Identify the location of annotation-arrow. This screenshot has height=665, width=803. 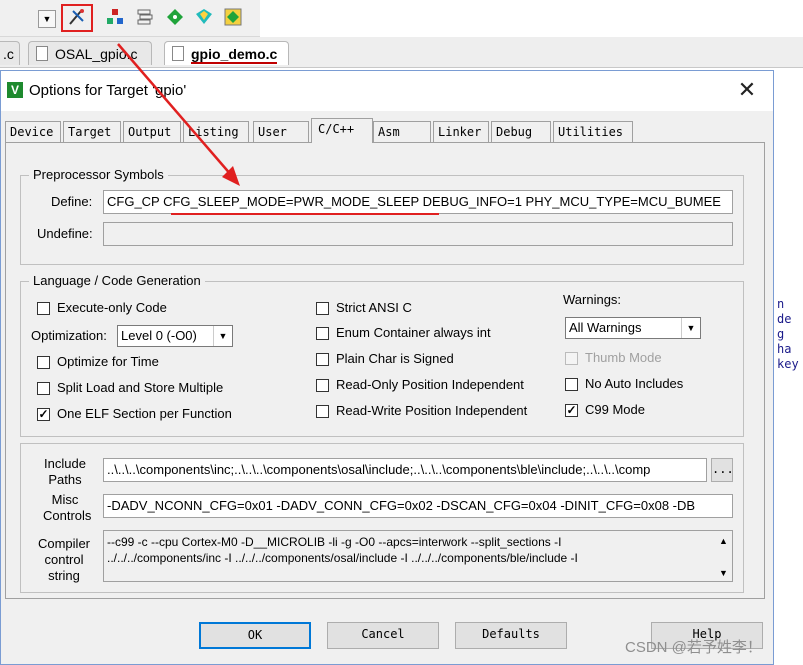
(178, 114).